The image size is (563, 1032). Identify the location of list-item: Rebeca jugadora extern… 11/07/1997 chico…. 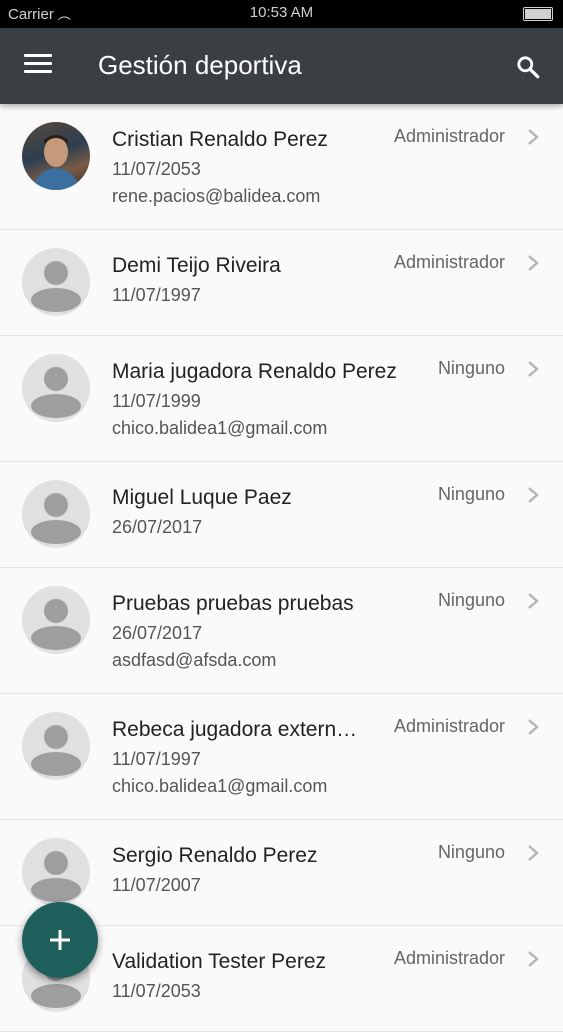
(281, 757).